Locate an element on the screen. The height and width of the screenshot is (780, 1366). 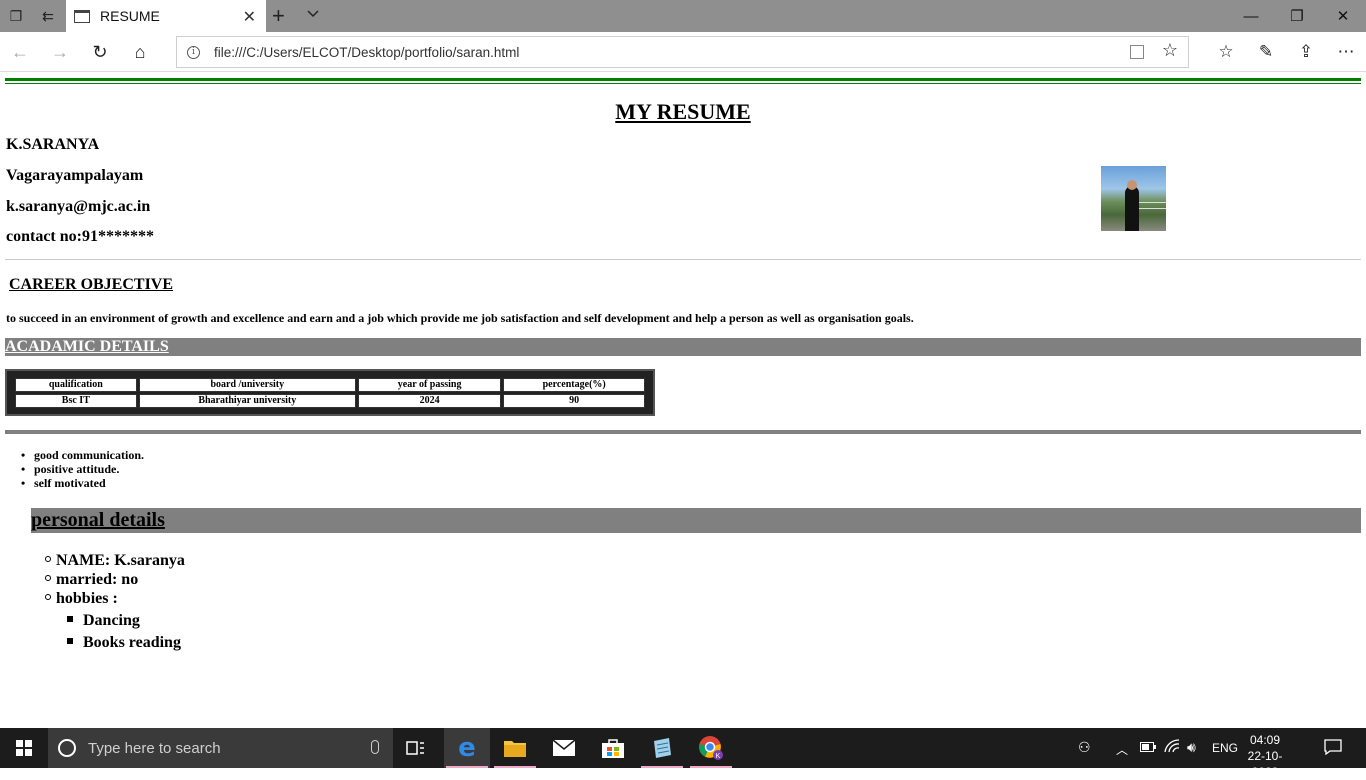
table-header: board /university is located at coordinates (247, 385).